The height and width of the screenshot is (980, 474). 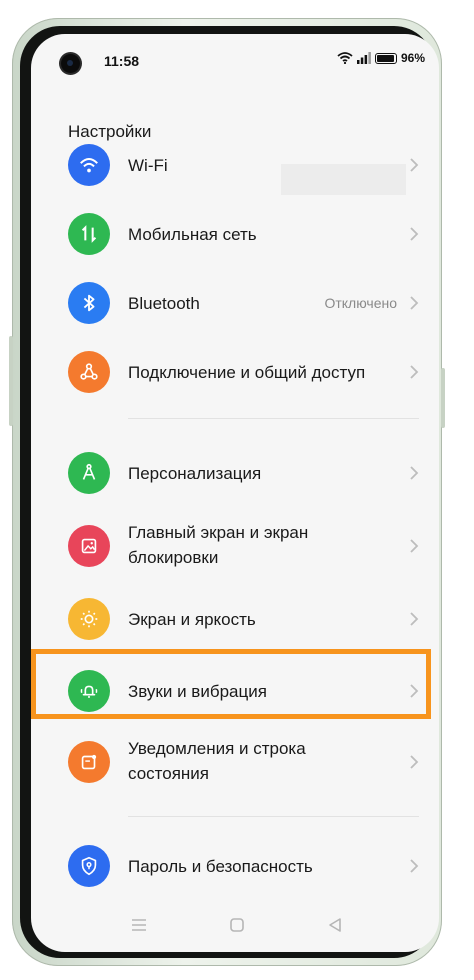 I want to click on menu-icon, so click(x=139, y=925).